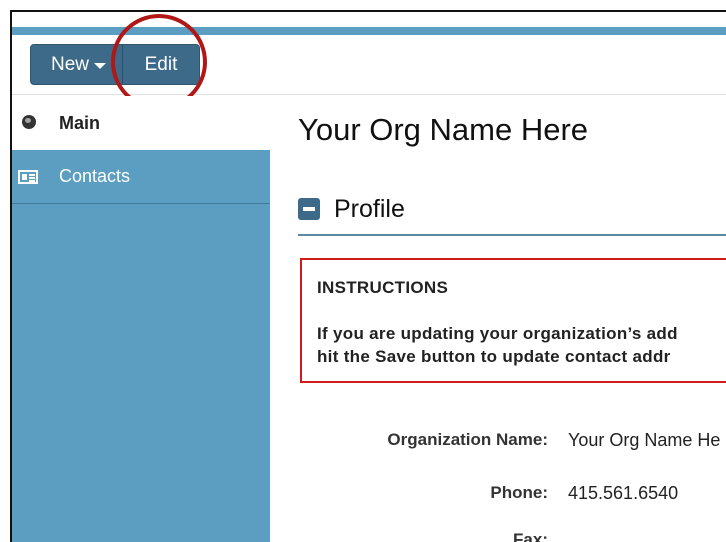 The image size is (726, 542). Describe the element at coordinates (443, 129) in the screenshot. I see `page-title: Your Org Name Here` at that location.